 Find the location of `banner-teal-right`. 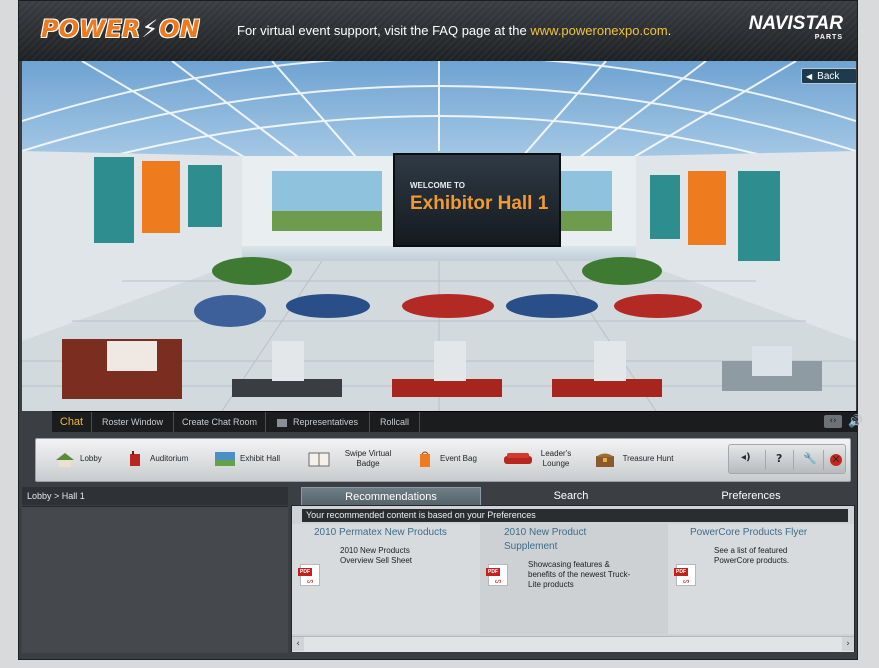

banner-teal-right is located at coordinates (759, 216).